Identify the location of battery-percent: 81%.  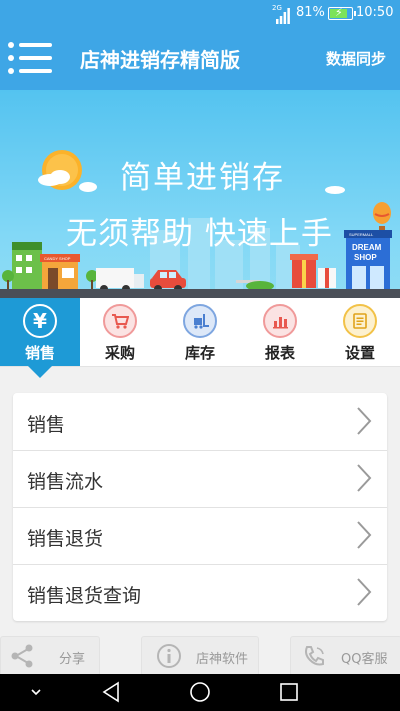
(310, 12).